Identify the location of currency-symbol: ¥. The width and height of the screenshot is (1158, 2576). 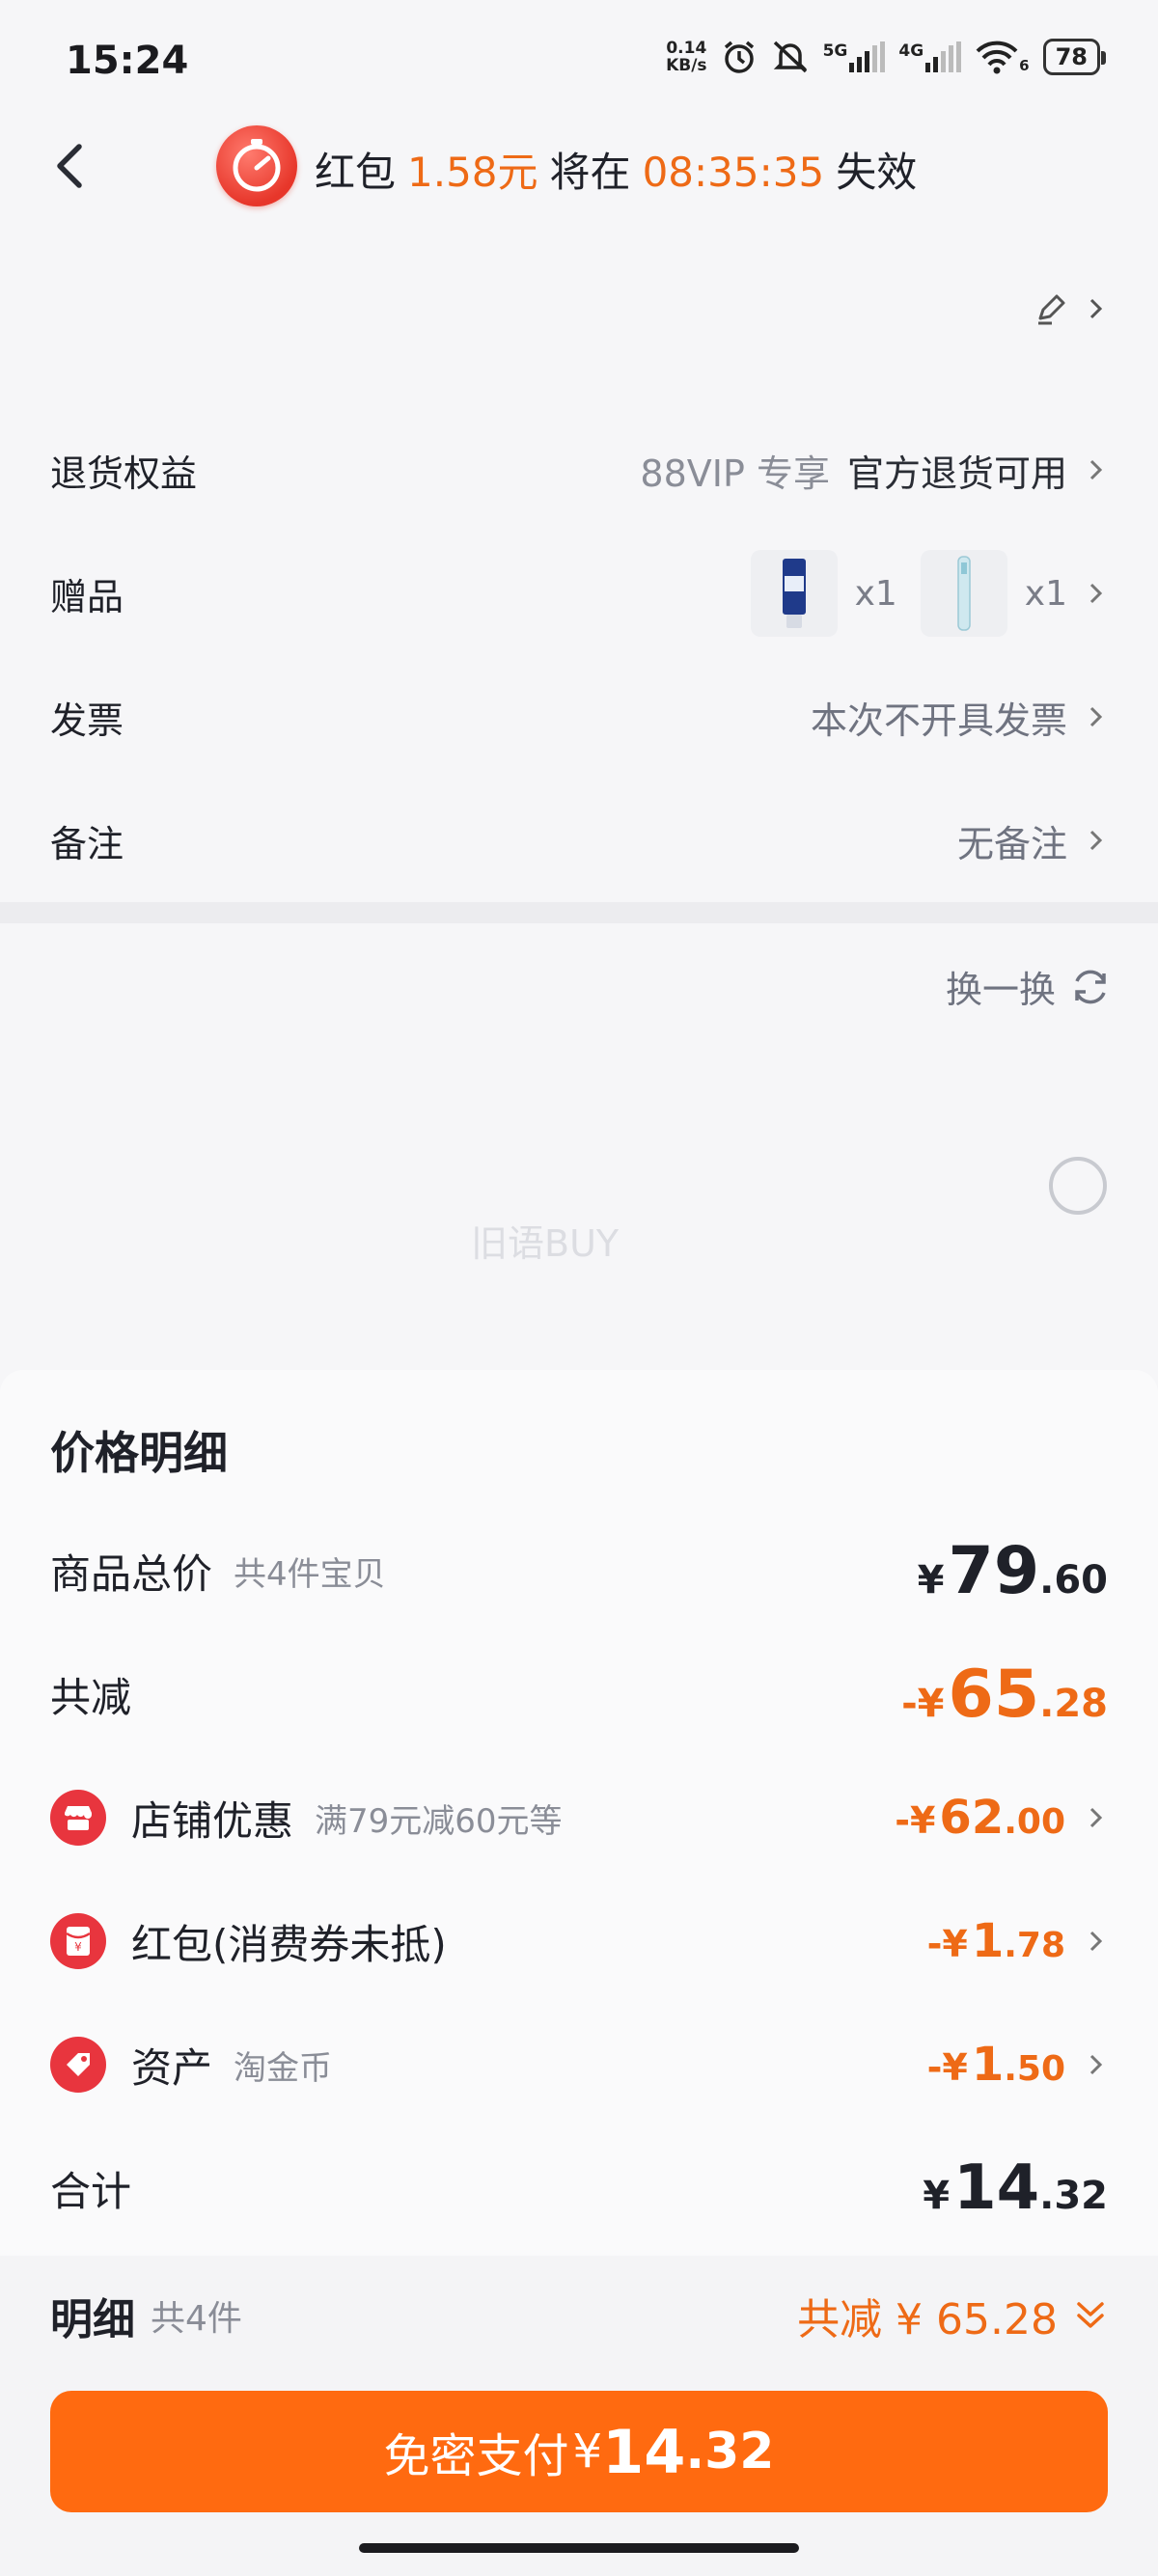
(931, 1580).